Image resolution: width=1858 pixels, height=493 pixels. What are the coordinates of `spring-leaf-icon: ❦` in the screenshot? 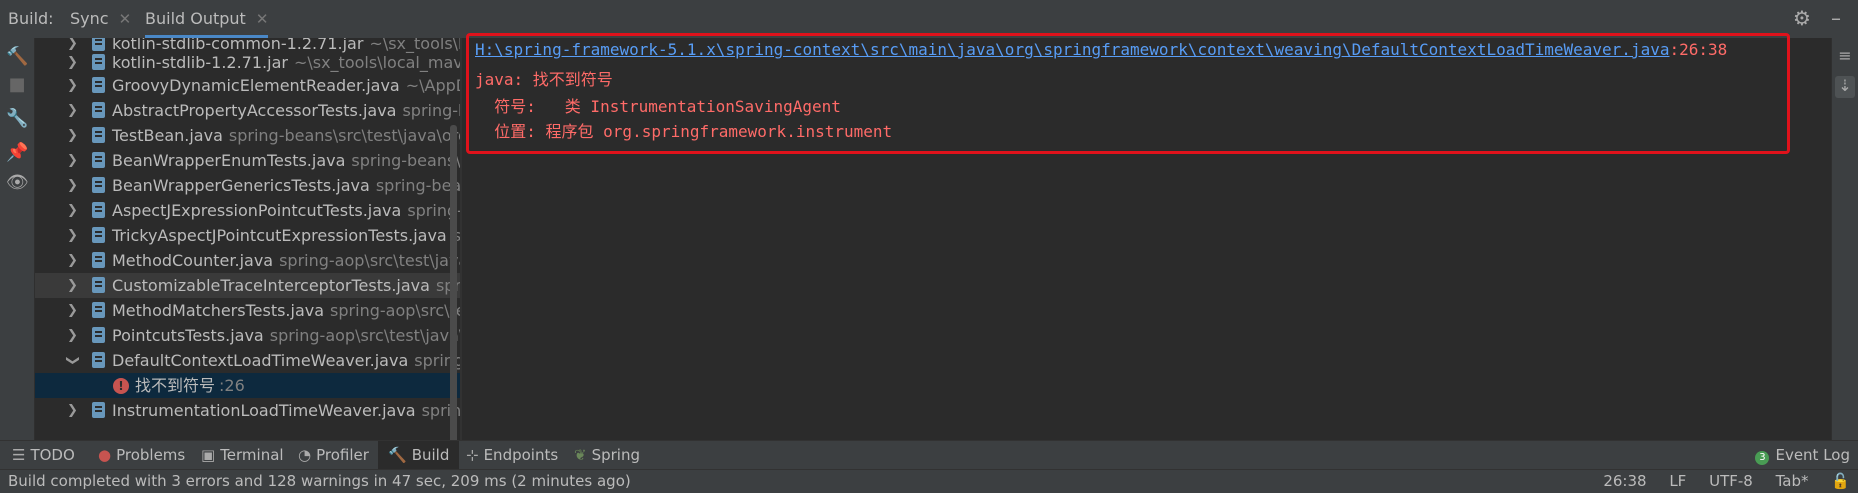 It's located at (580, 455).